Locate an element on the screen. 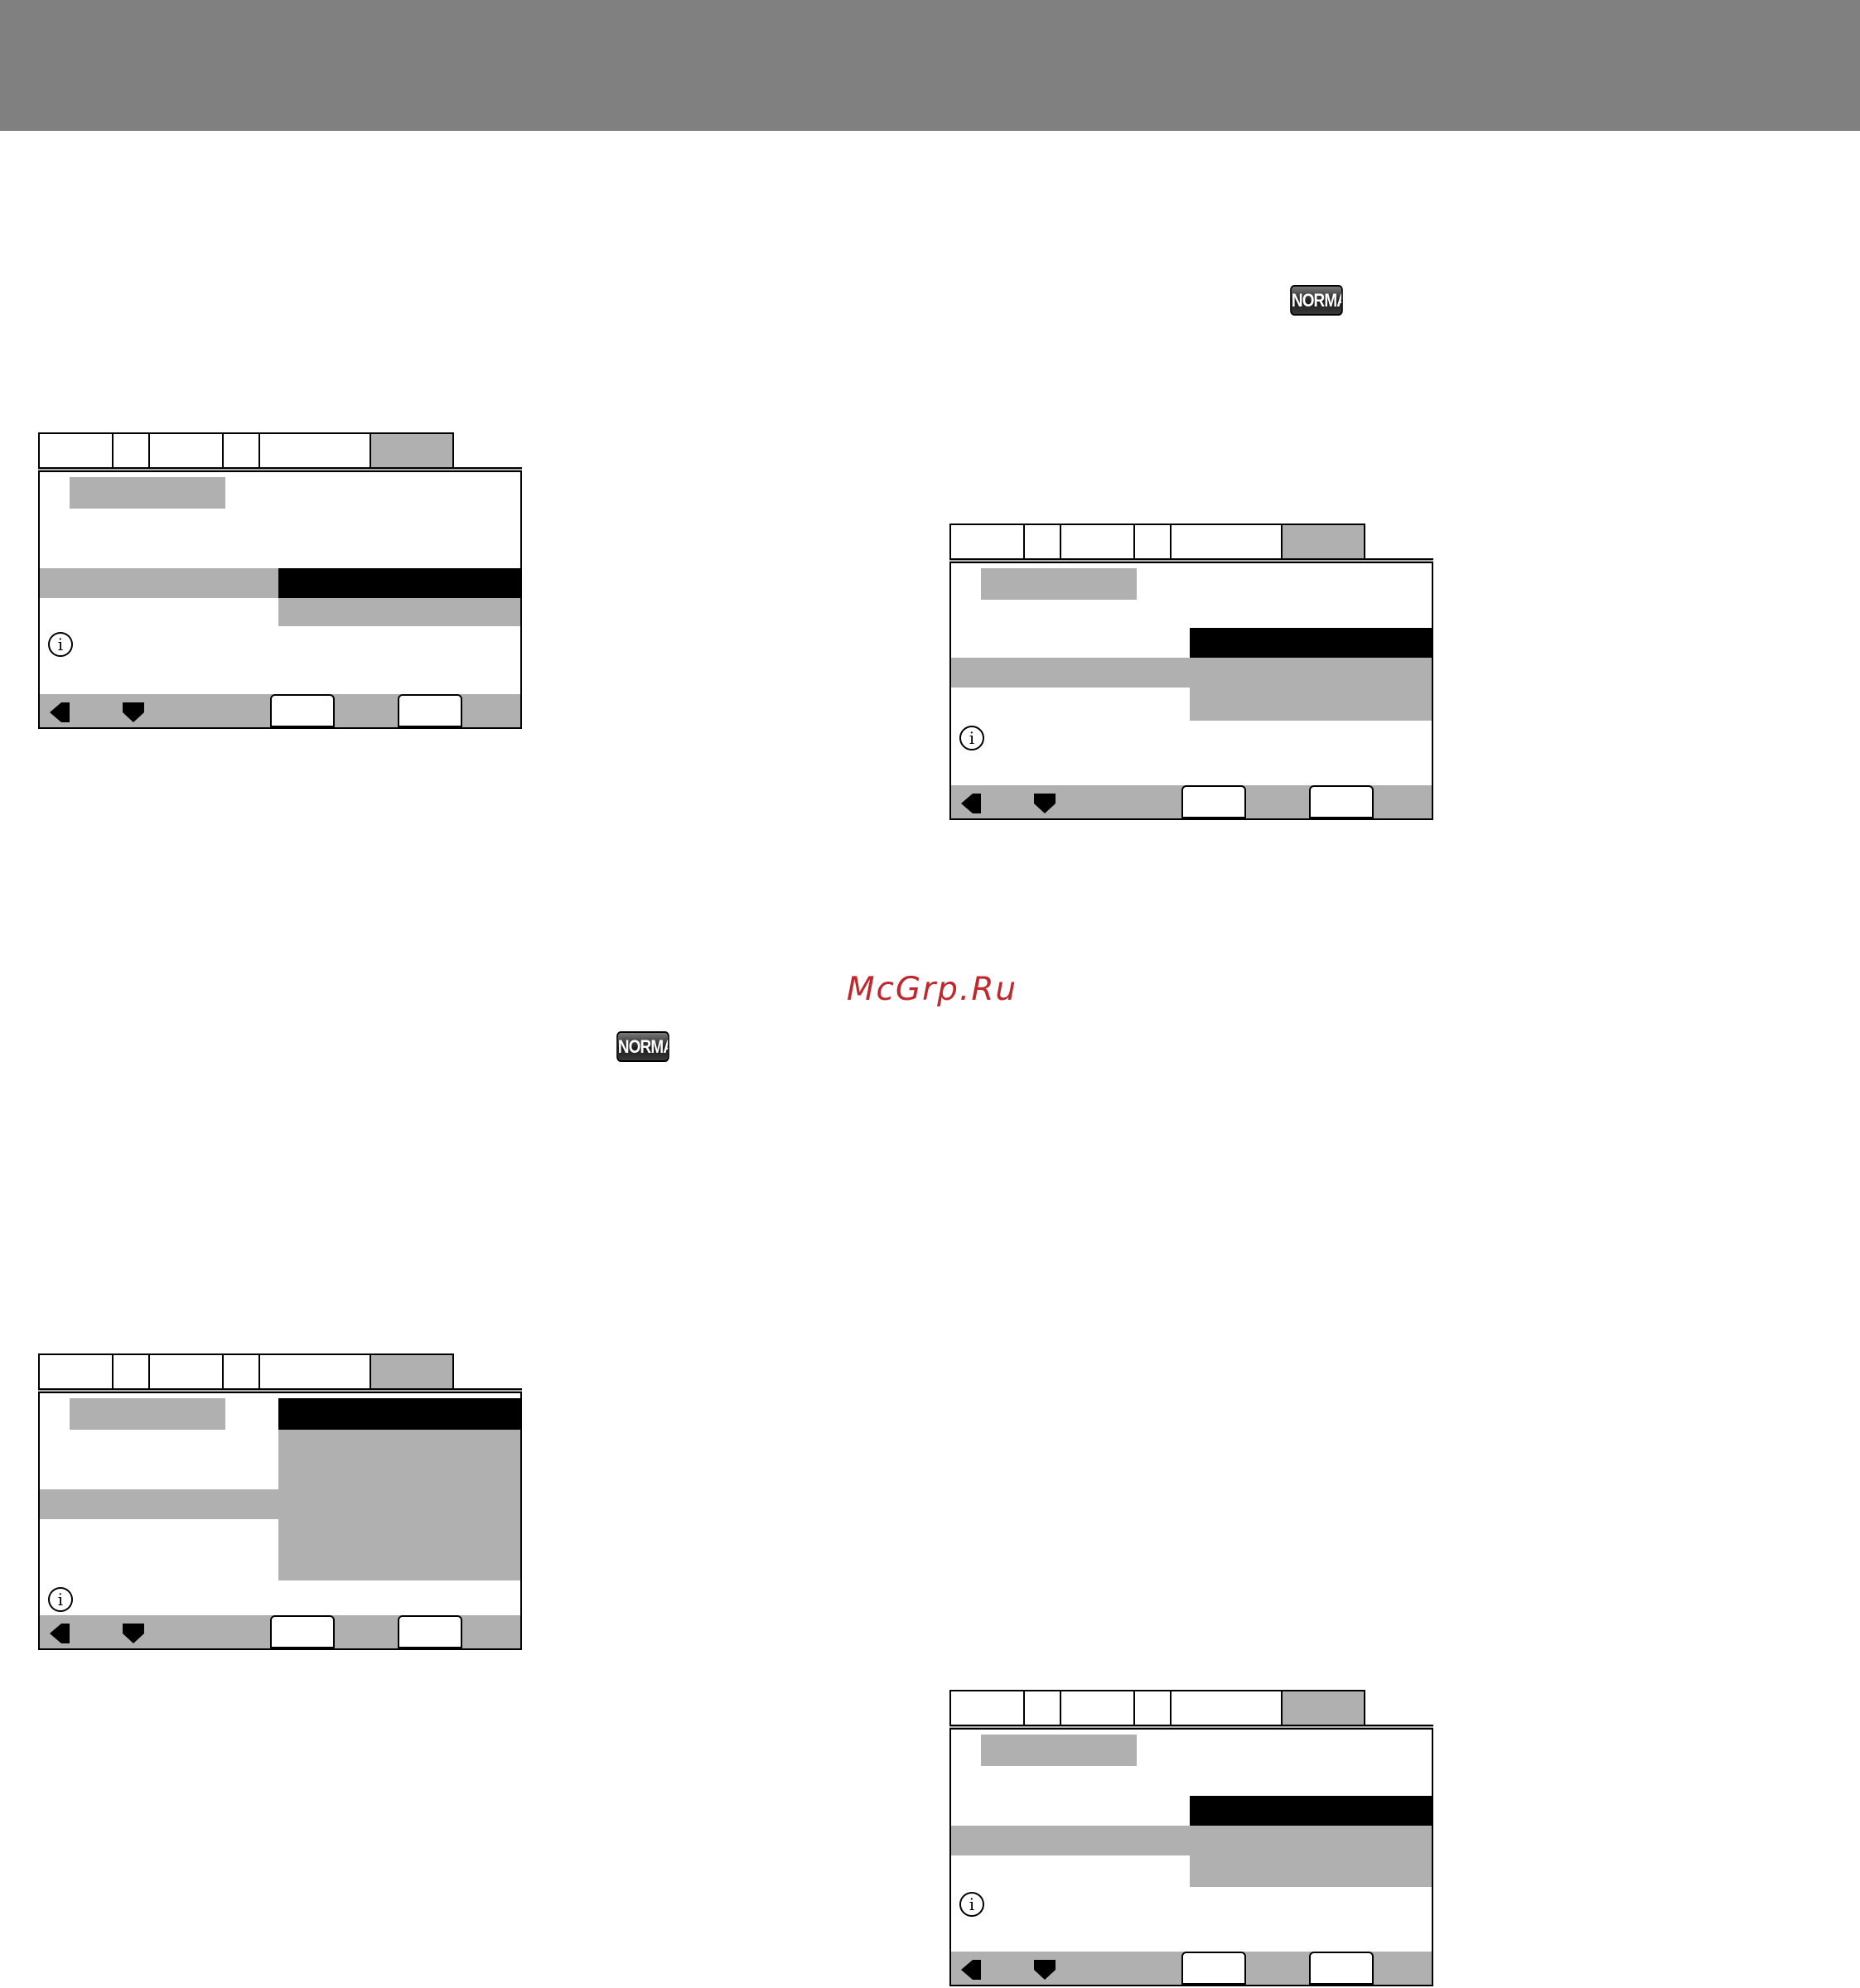  osd-menu-panel-4: i is located at coordinates (1191, 1838).